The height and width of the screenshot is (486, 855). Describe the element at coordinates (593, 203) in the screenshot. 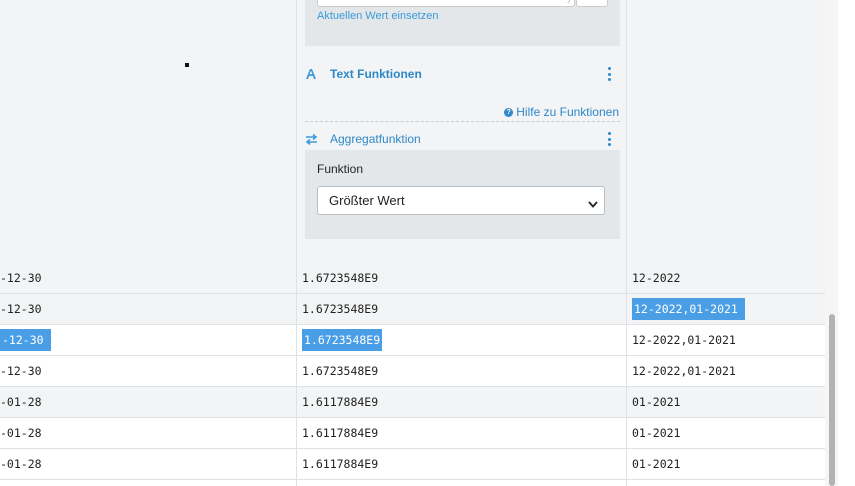

I see `chevron-down-icon` at that location.